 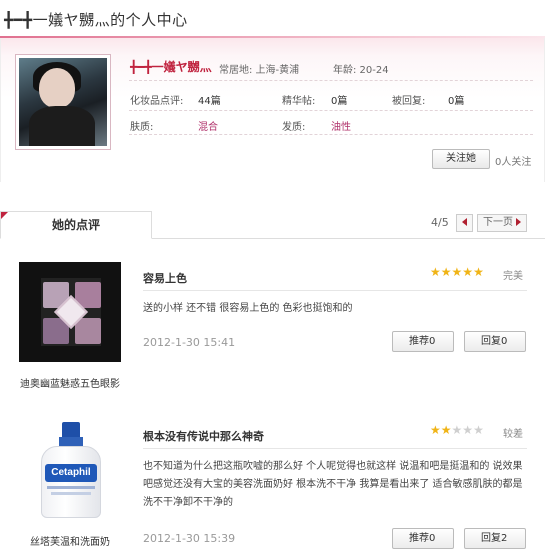 I want to click on review-date: 2012-1-30 15:39, so click(x=189, y=538).